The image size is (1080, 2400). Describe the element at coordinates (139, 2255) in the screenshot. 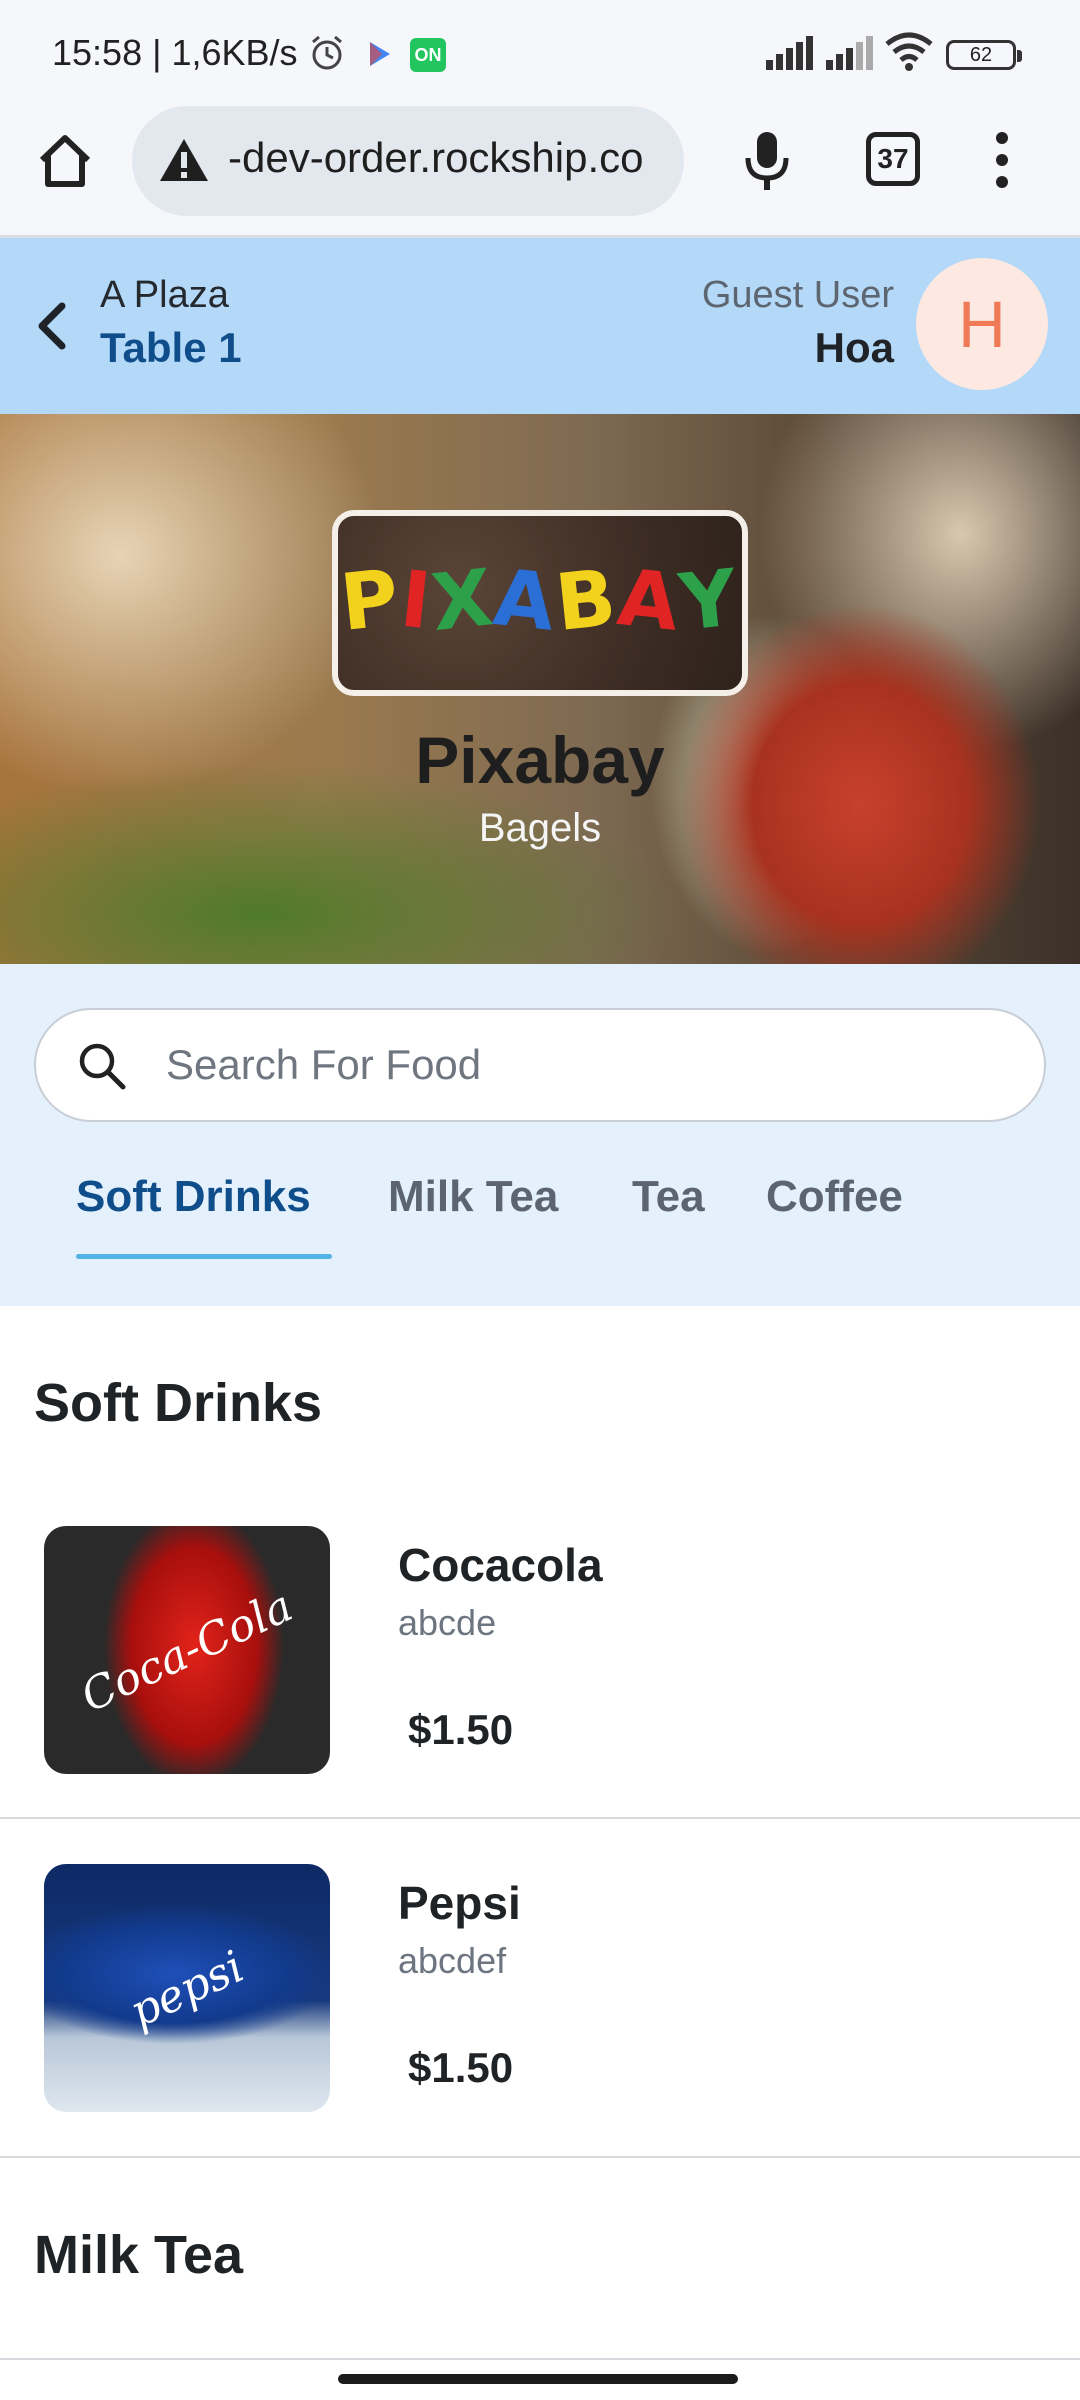

I see `section-title-milk-tea: Milk Tea` at that location.